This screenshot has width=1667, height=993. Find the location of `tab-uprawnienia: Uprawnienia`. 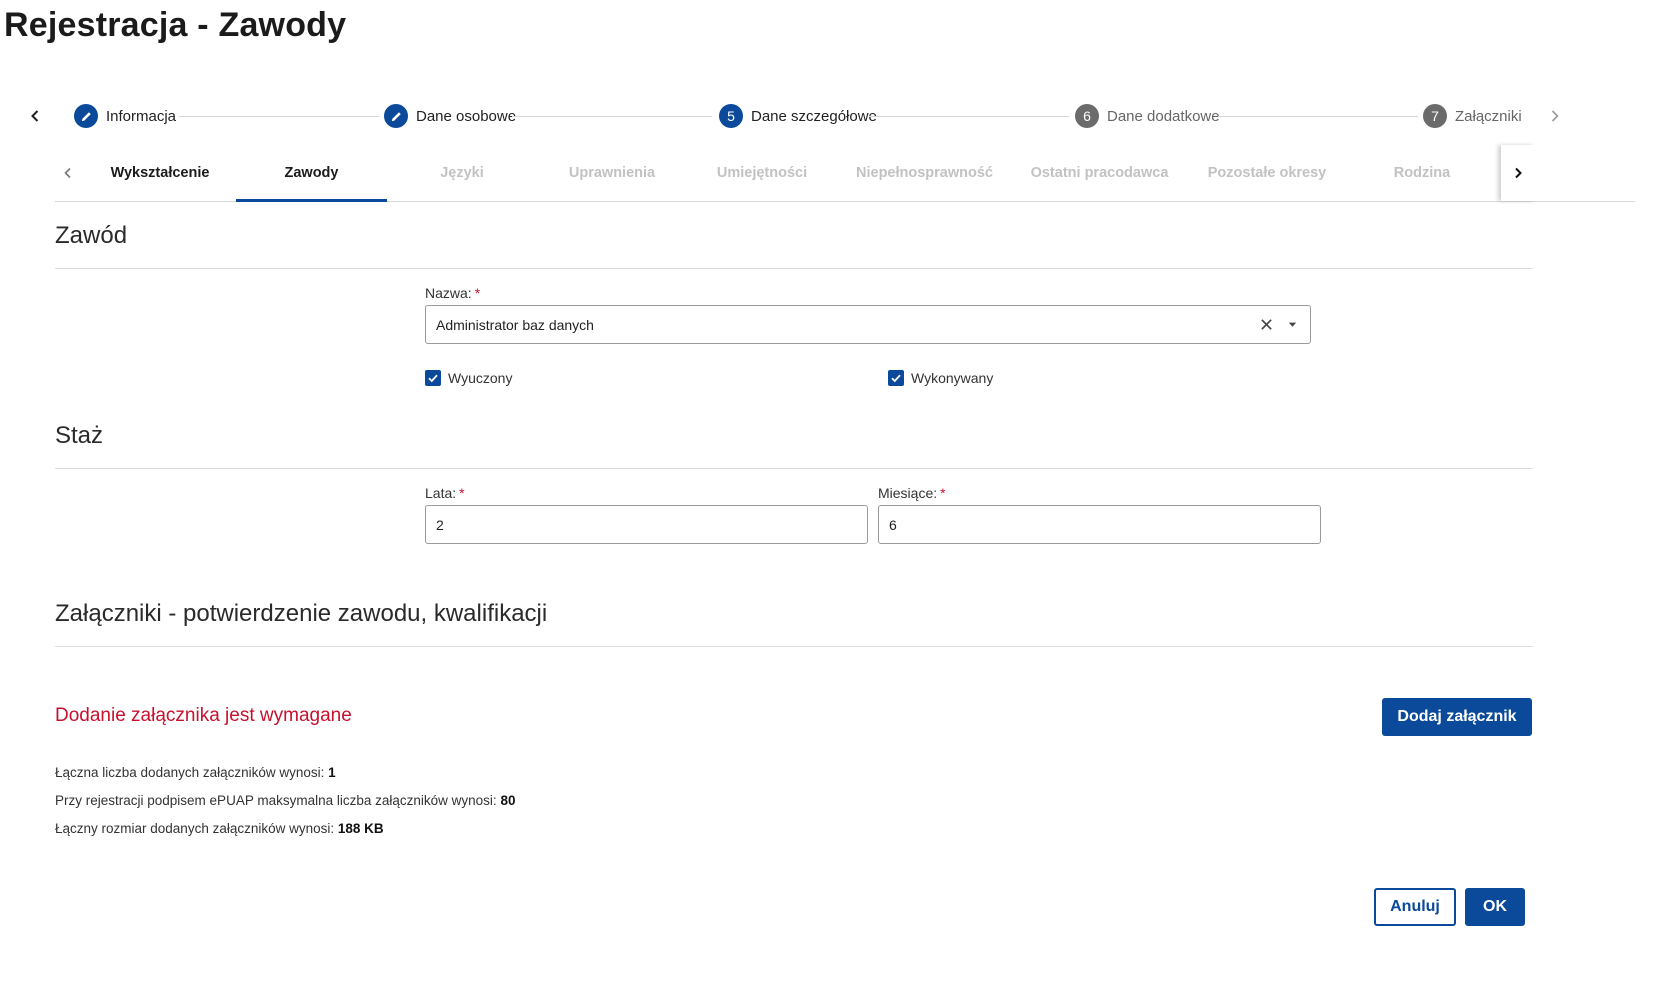

tab-uprawnienia: Uprawnienia is located at coordinates (612, 173).